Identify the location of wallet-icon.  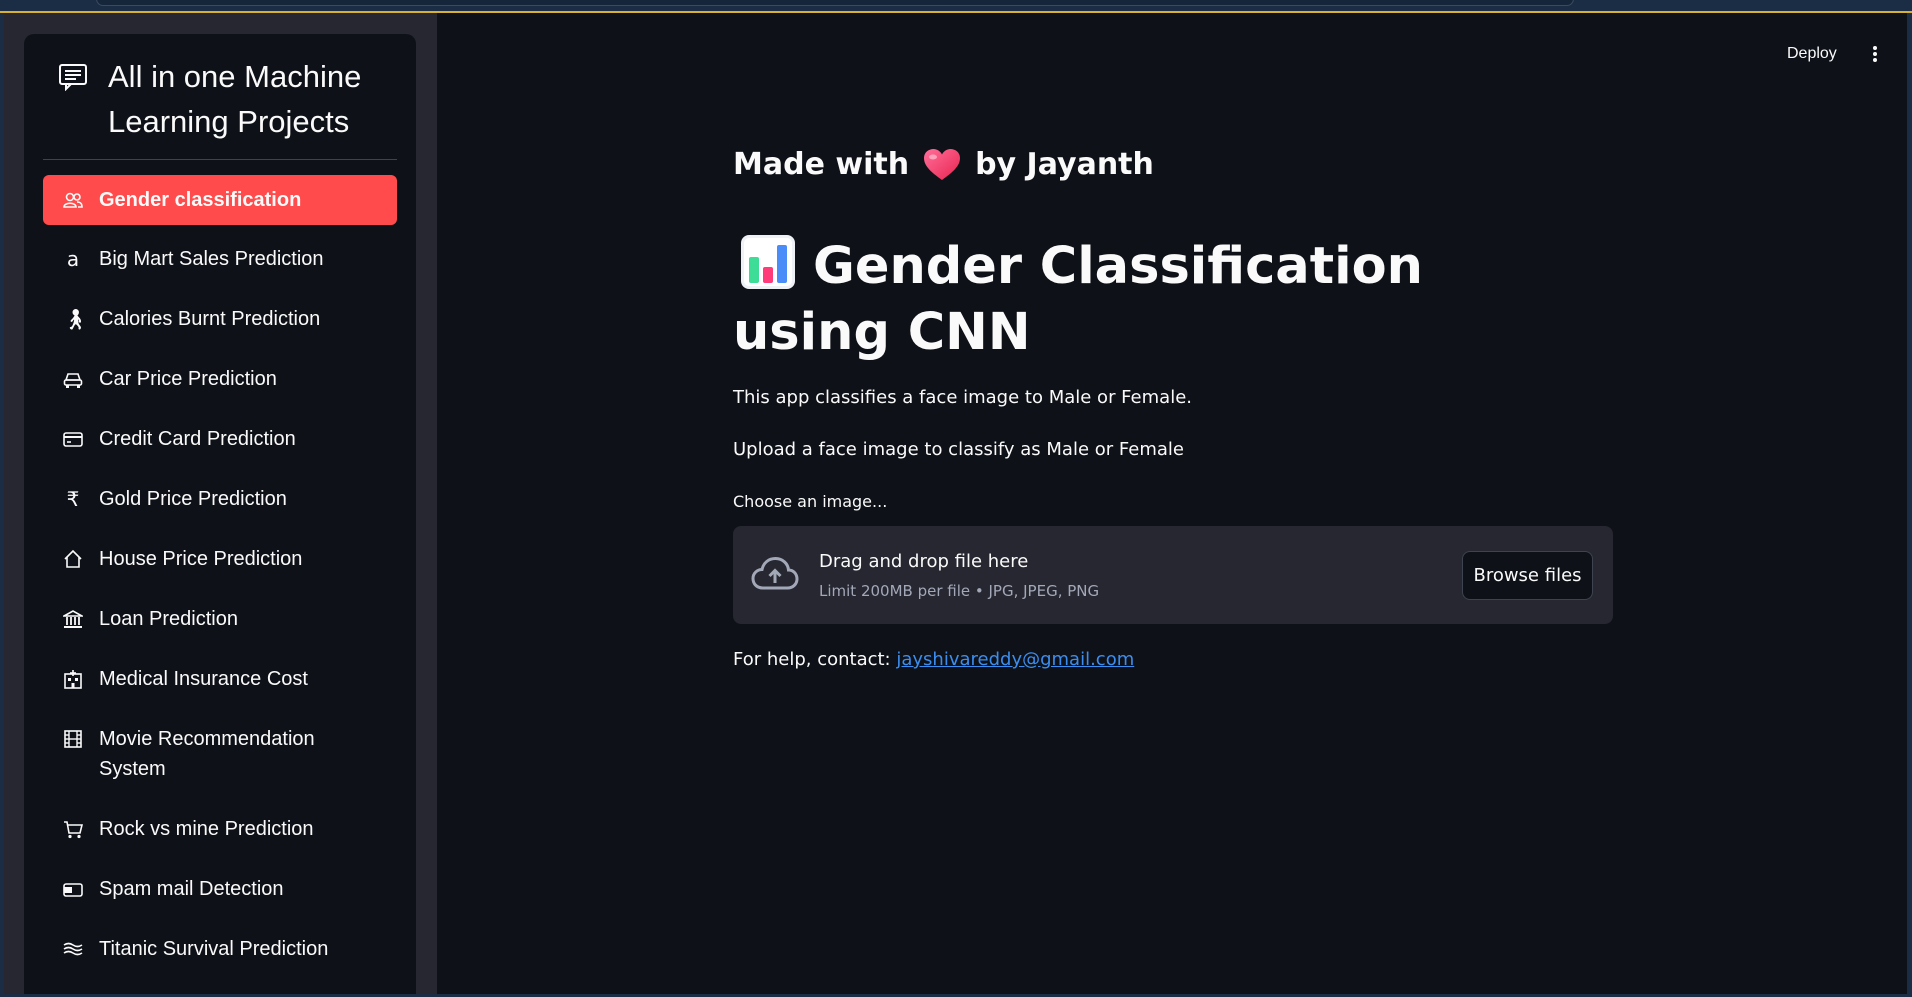
(73, 890).